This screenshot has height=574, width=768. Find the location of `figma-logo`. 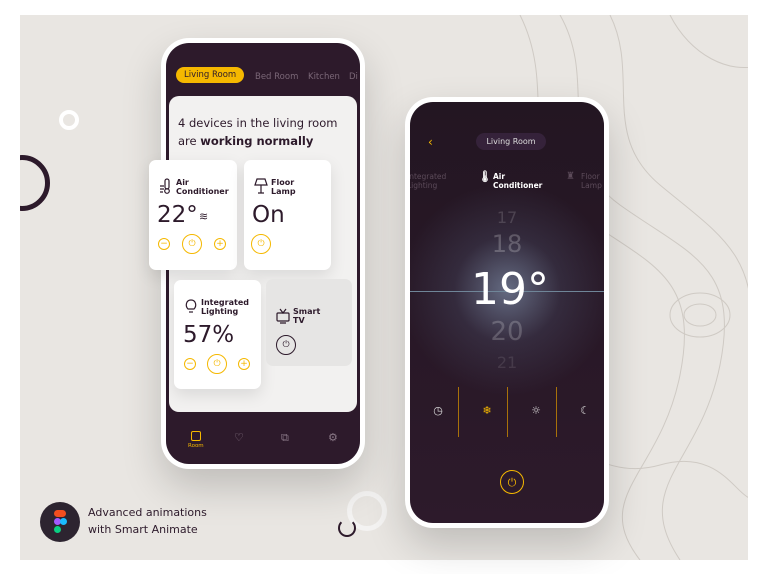

figma-logo is located at coordinates (60, 522).